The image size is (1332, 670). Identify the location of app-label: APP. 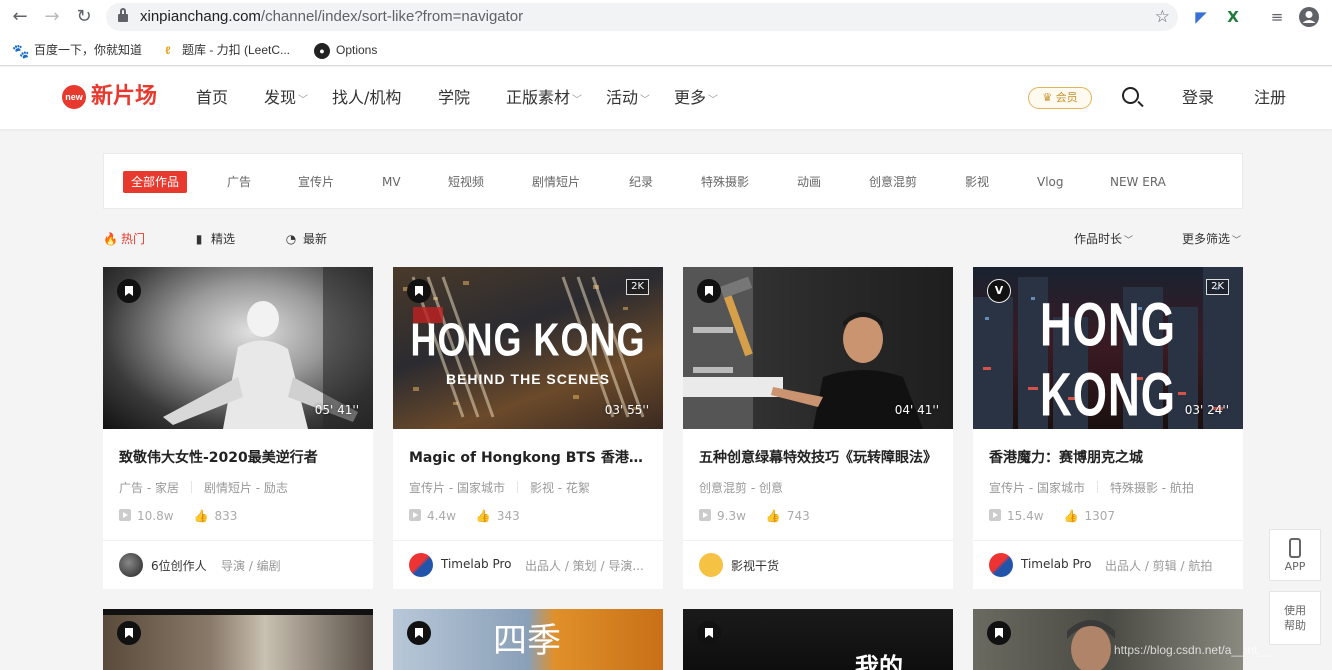
(1295, 566).